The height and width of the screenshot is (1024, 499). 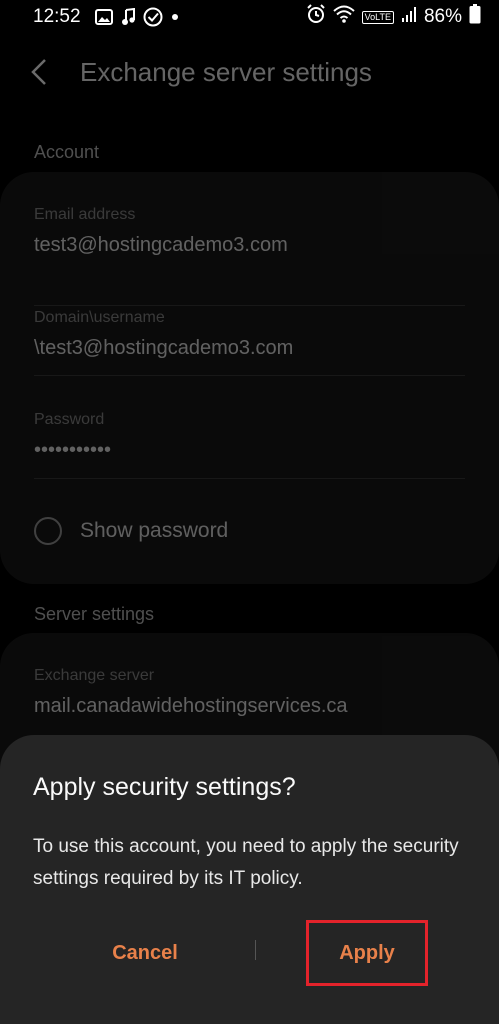 What do you see at coordinates (226, 71) in the screenshot?
I see `page-title: Exchange server settings` at bounding box center [226, 71].